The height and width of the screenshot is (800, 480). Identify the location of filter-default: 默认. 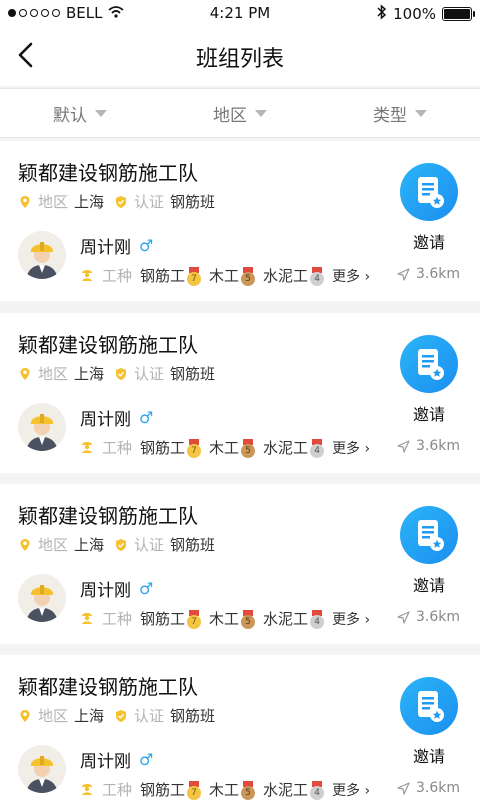
(80, 113).